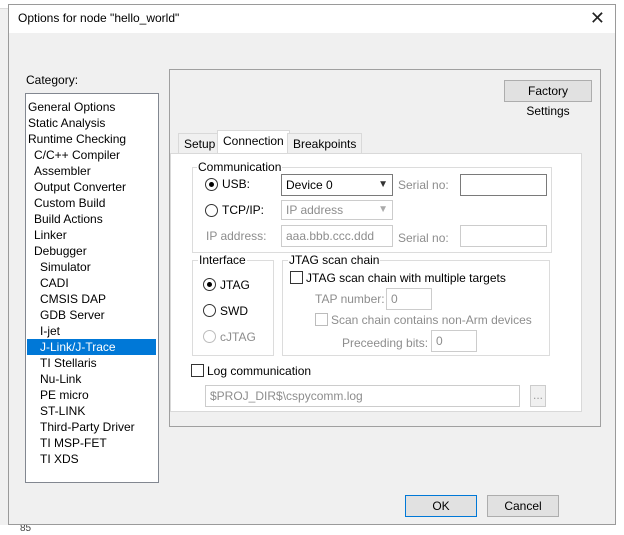 The width and height of the screenshot is (624, 535). Describe the element at coordinates (309, 185) in the screenshot. I see `usb-device-value: Device 0` at that location.